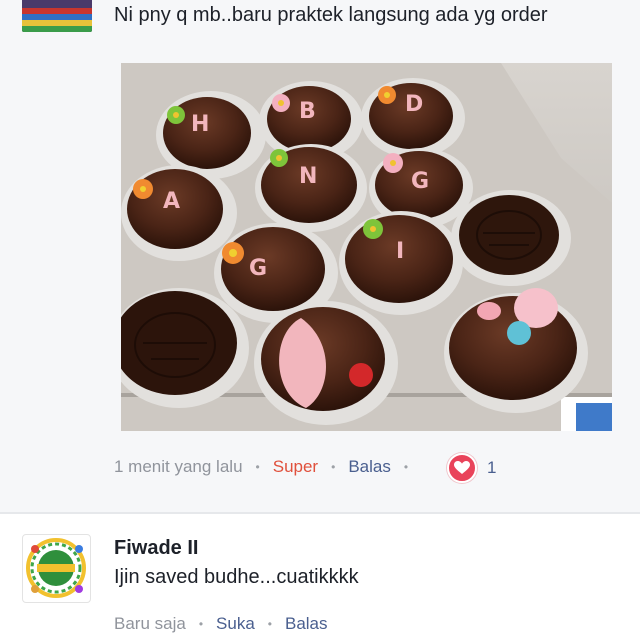 This screenshot has width=640, height=640. Describe the element at coordinates (236, 577) in the screenshot. I see `comment-text: Ijin saved budhe...cuatikkkk` at that location.